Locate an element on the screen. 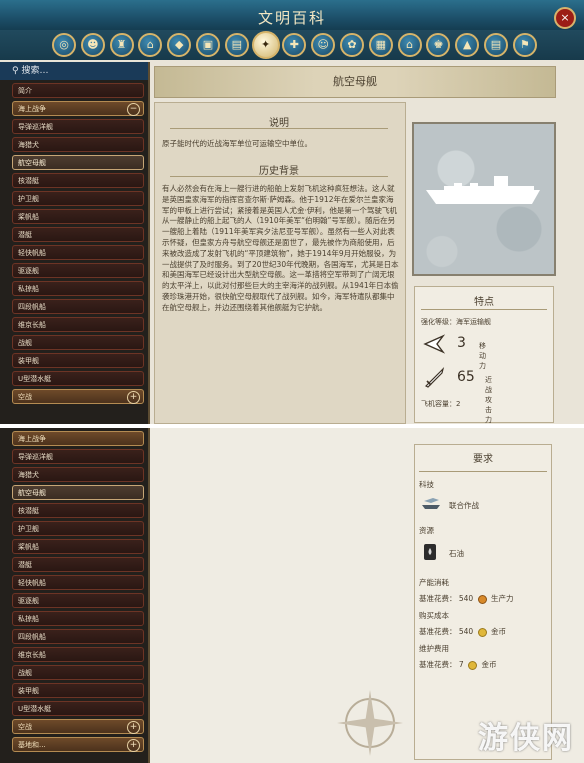 This screenshot has height=763, width=584. people-icon: ☻ is located at coordinates (92, 45).